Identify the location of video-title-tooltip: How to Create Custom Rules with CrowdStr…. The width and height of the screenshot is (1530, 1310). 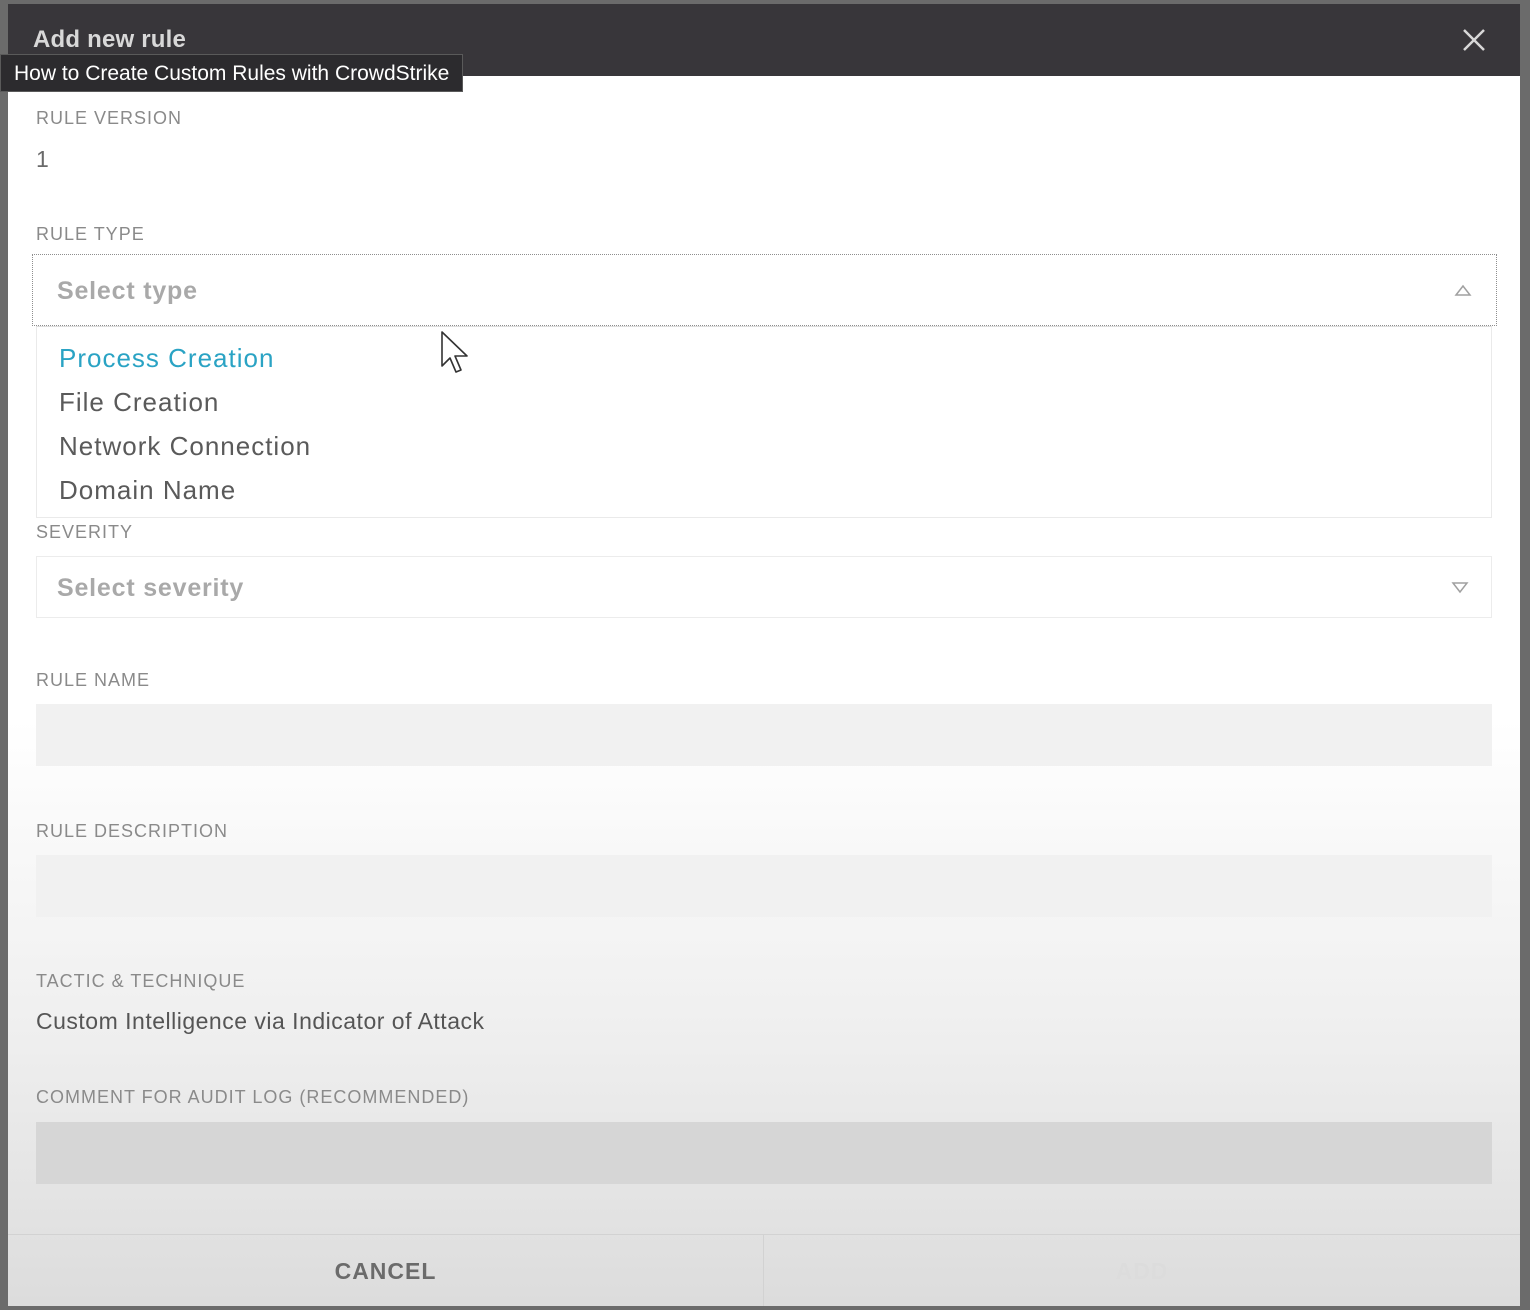
(232, 73).